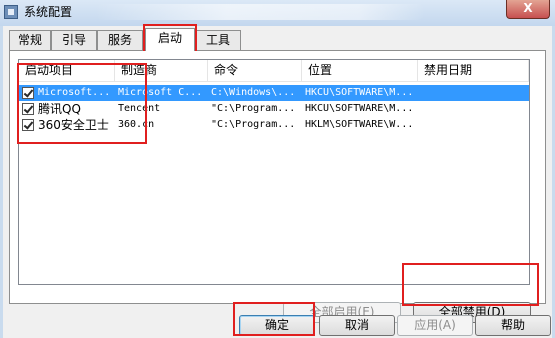  Describe the element at coordinates (74, 40) in the screenshot. I see `tab-boot: 引导` at that location.